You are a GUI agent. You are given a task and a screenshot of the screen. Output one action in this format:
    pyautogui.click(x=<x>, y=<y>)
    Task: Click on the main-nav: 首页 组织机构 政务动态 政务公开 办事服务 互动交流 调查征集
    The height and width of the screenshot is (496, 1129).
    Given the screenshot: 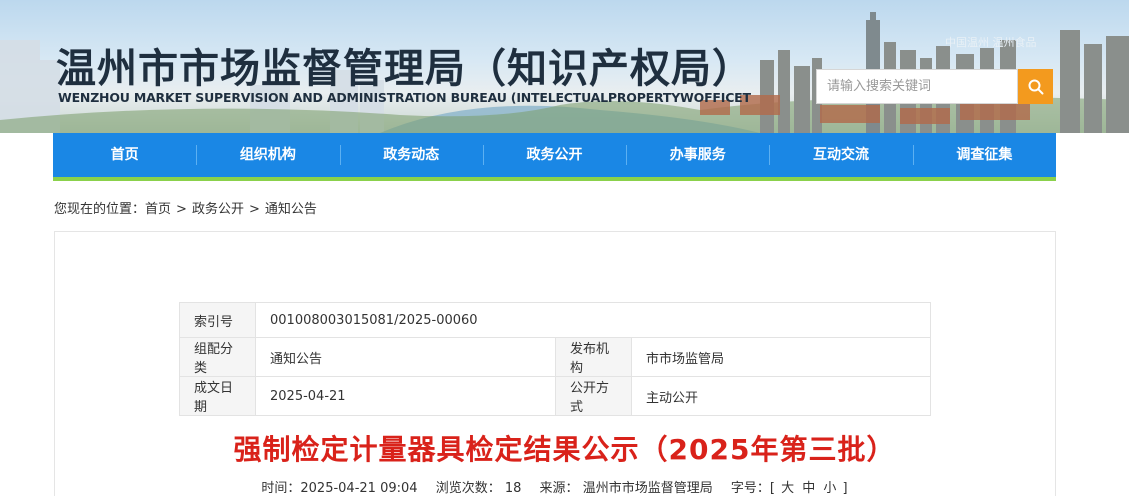 What is the action you would take?
    pyautogui.click(x=554, y=157)
    